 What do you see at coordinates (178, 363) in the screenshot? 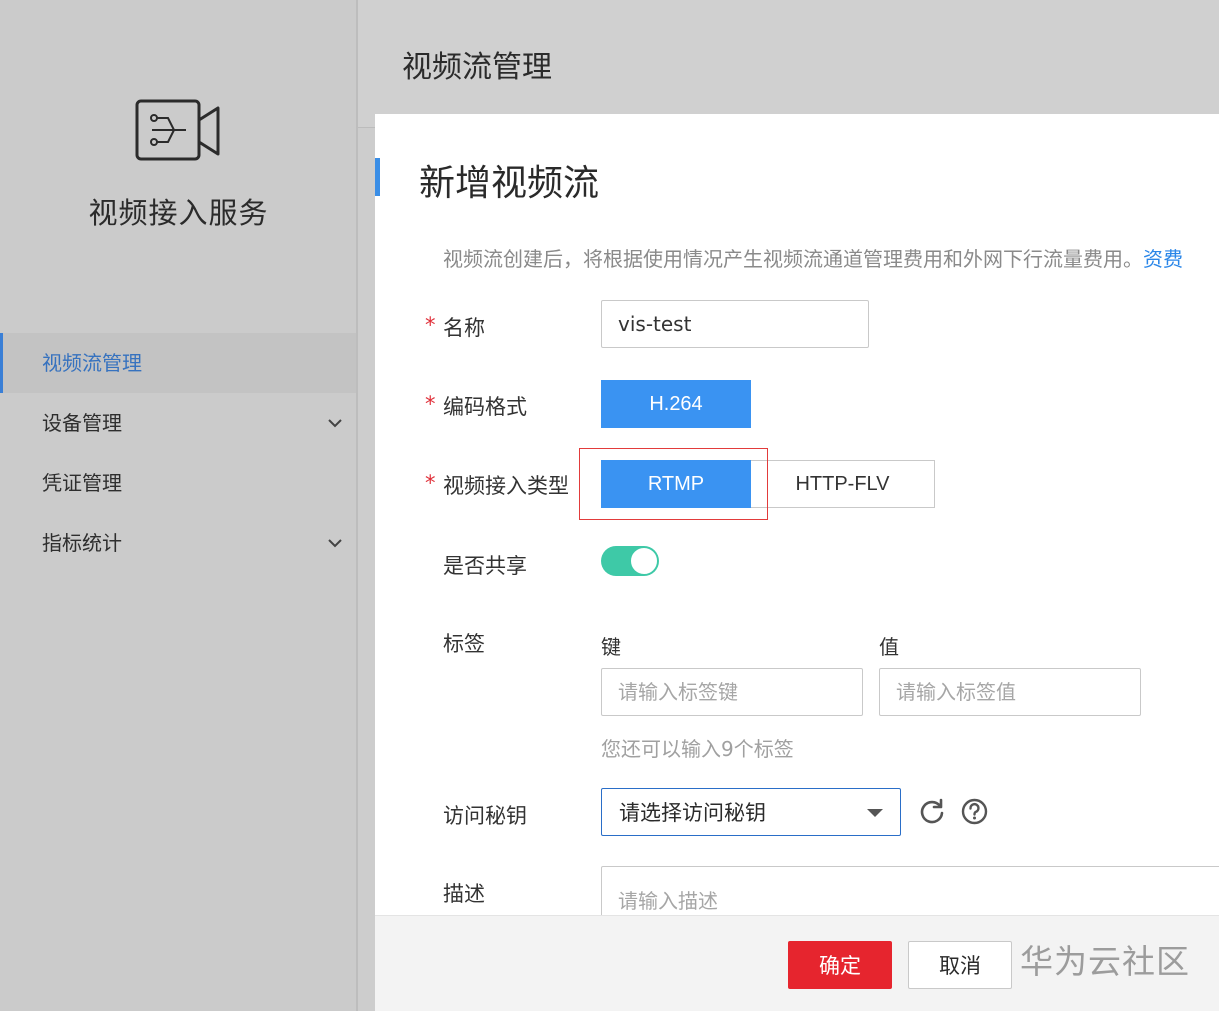
I see `sidebar-item-video-streams: 视频流管理` at bounding box center [178, 363].